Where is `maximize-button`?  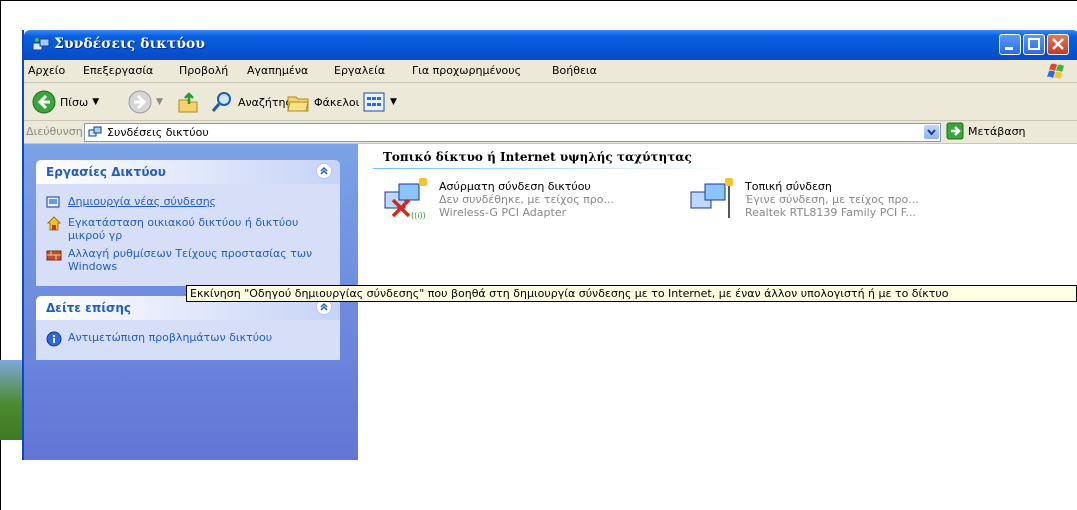
maximize-button is located at coordinates (1034, 44).